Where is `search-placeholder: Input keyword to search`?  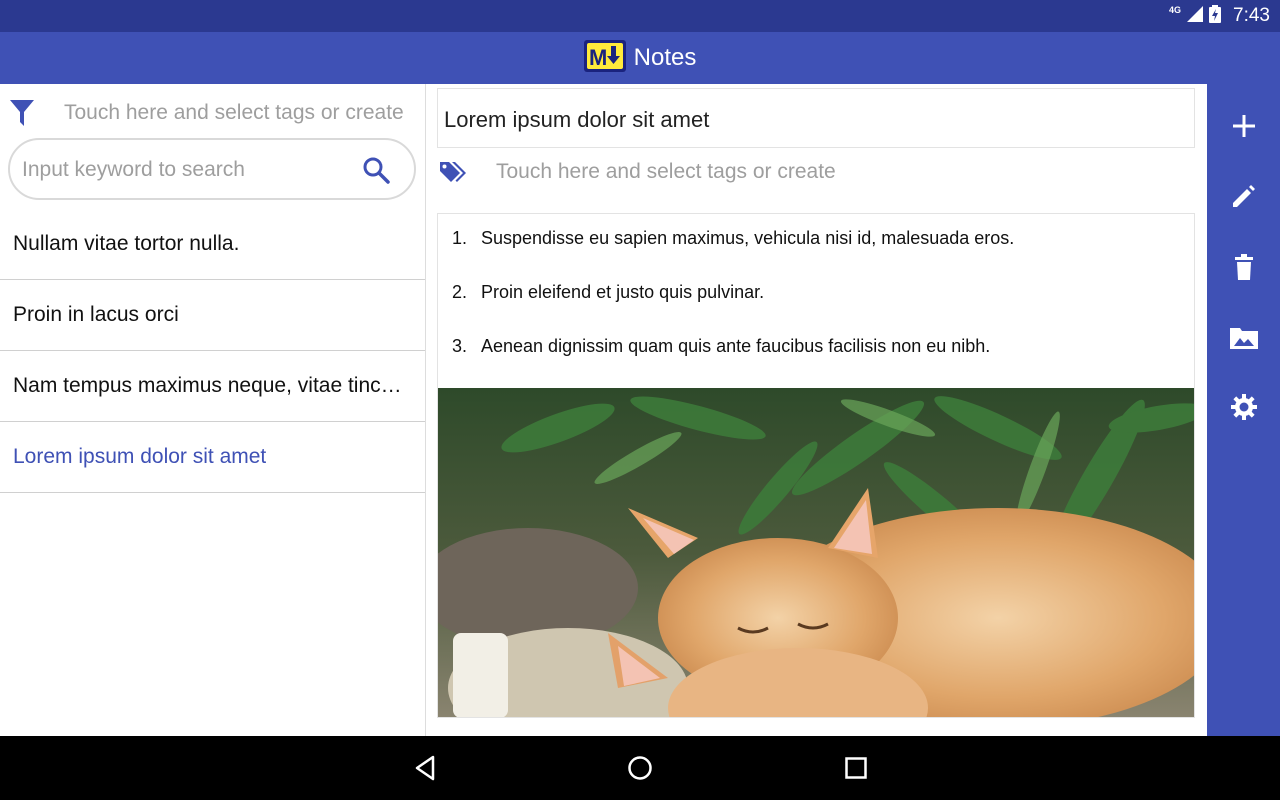
search-placeholder: Input keyword to search is located at coordinates (133, 169).